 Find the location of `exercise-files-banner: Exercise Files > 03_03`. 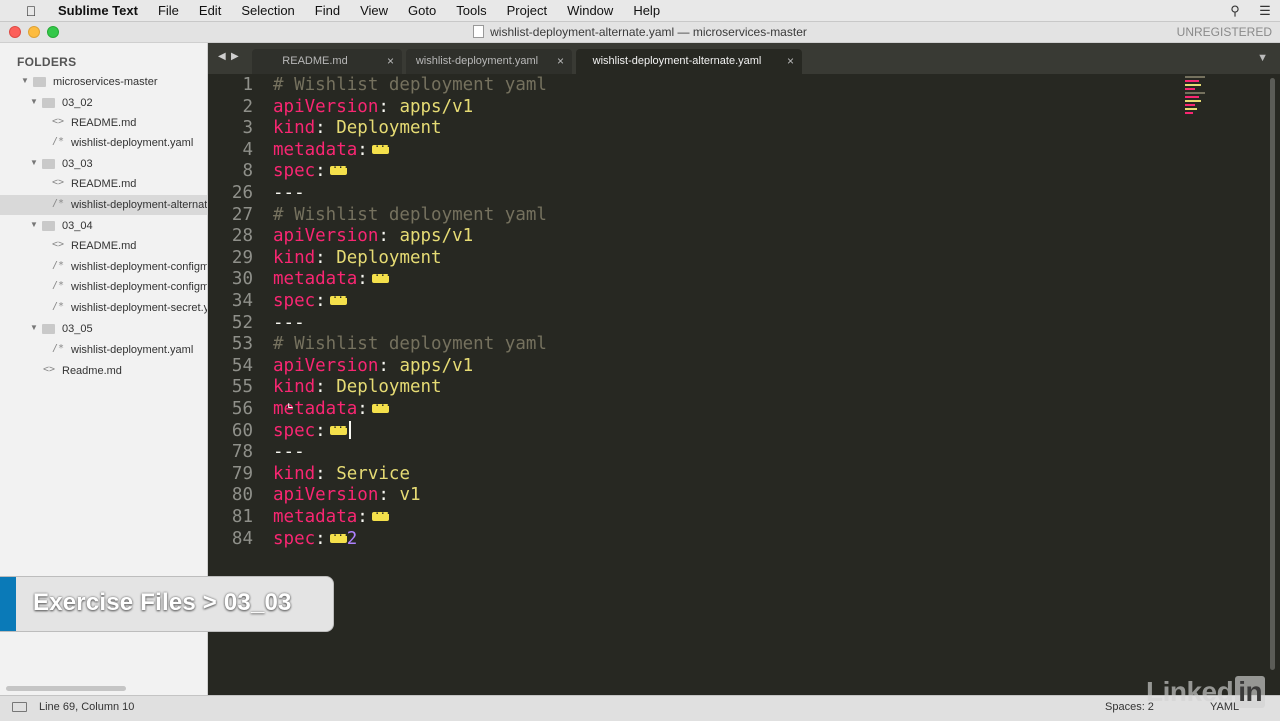

exercise-files-banner: Exercise Files > 03_03 is located at coordinates (167, 604).